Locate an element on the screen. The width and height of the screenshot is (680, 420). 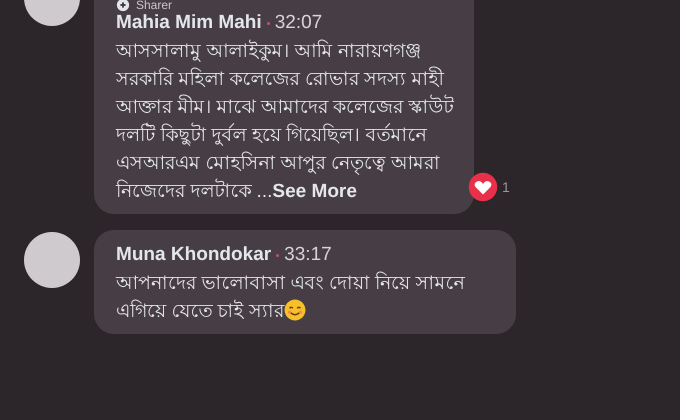
comment-text: আপনাদের ভালোবাসা এবং দোয়া নিয়ে সামনে এগিয়ে যেতে চাই স্যার is located at coordinates (291, 297).